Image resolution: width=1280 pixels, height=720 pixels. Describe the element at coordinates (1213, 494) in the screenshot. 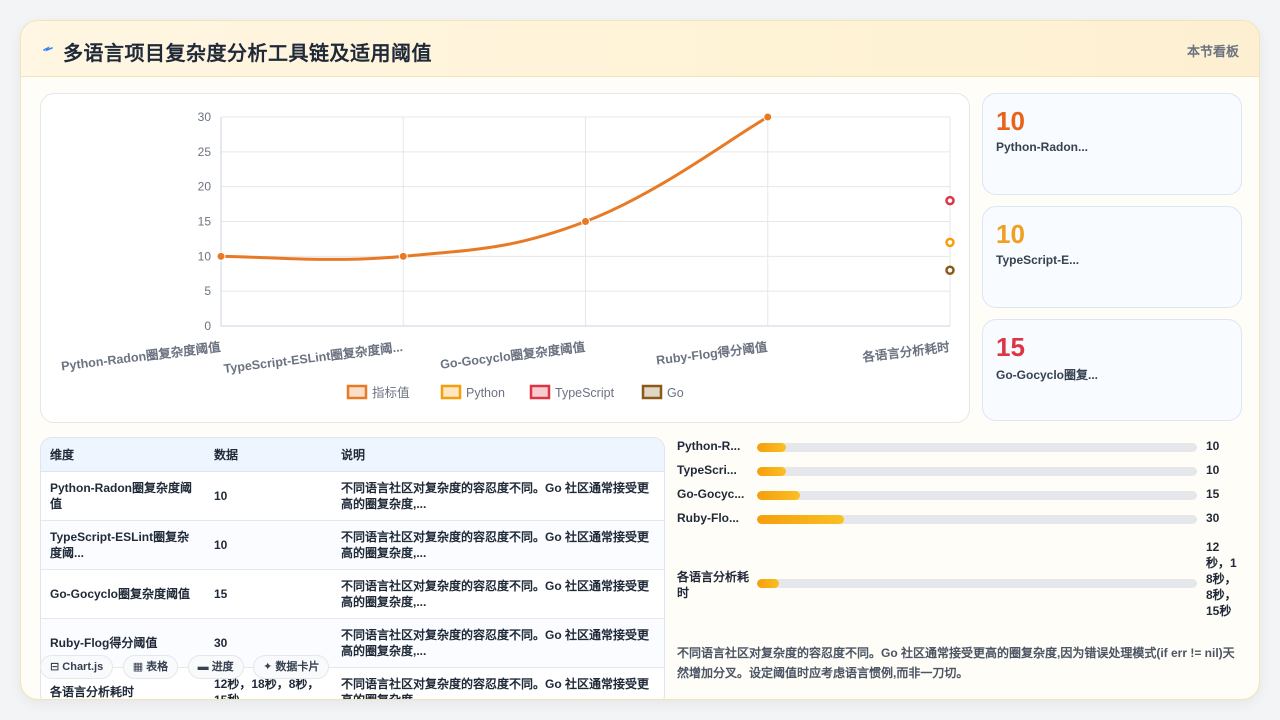

I see `progress-value: 15` at that location.